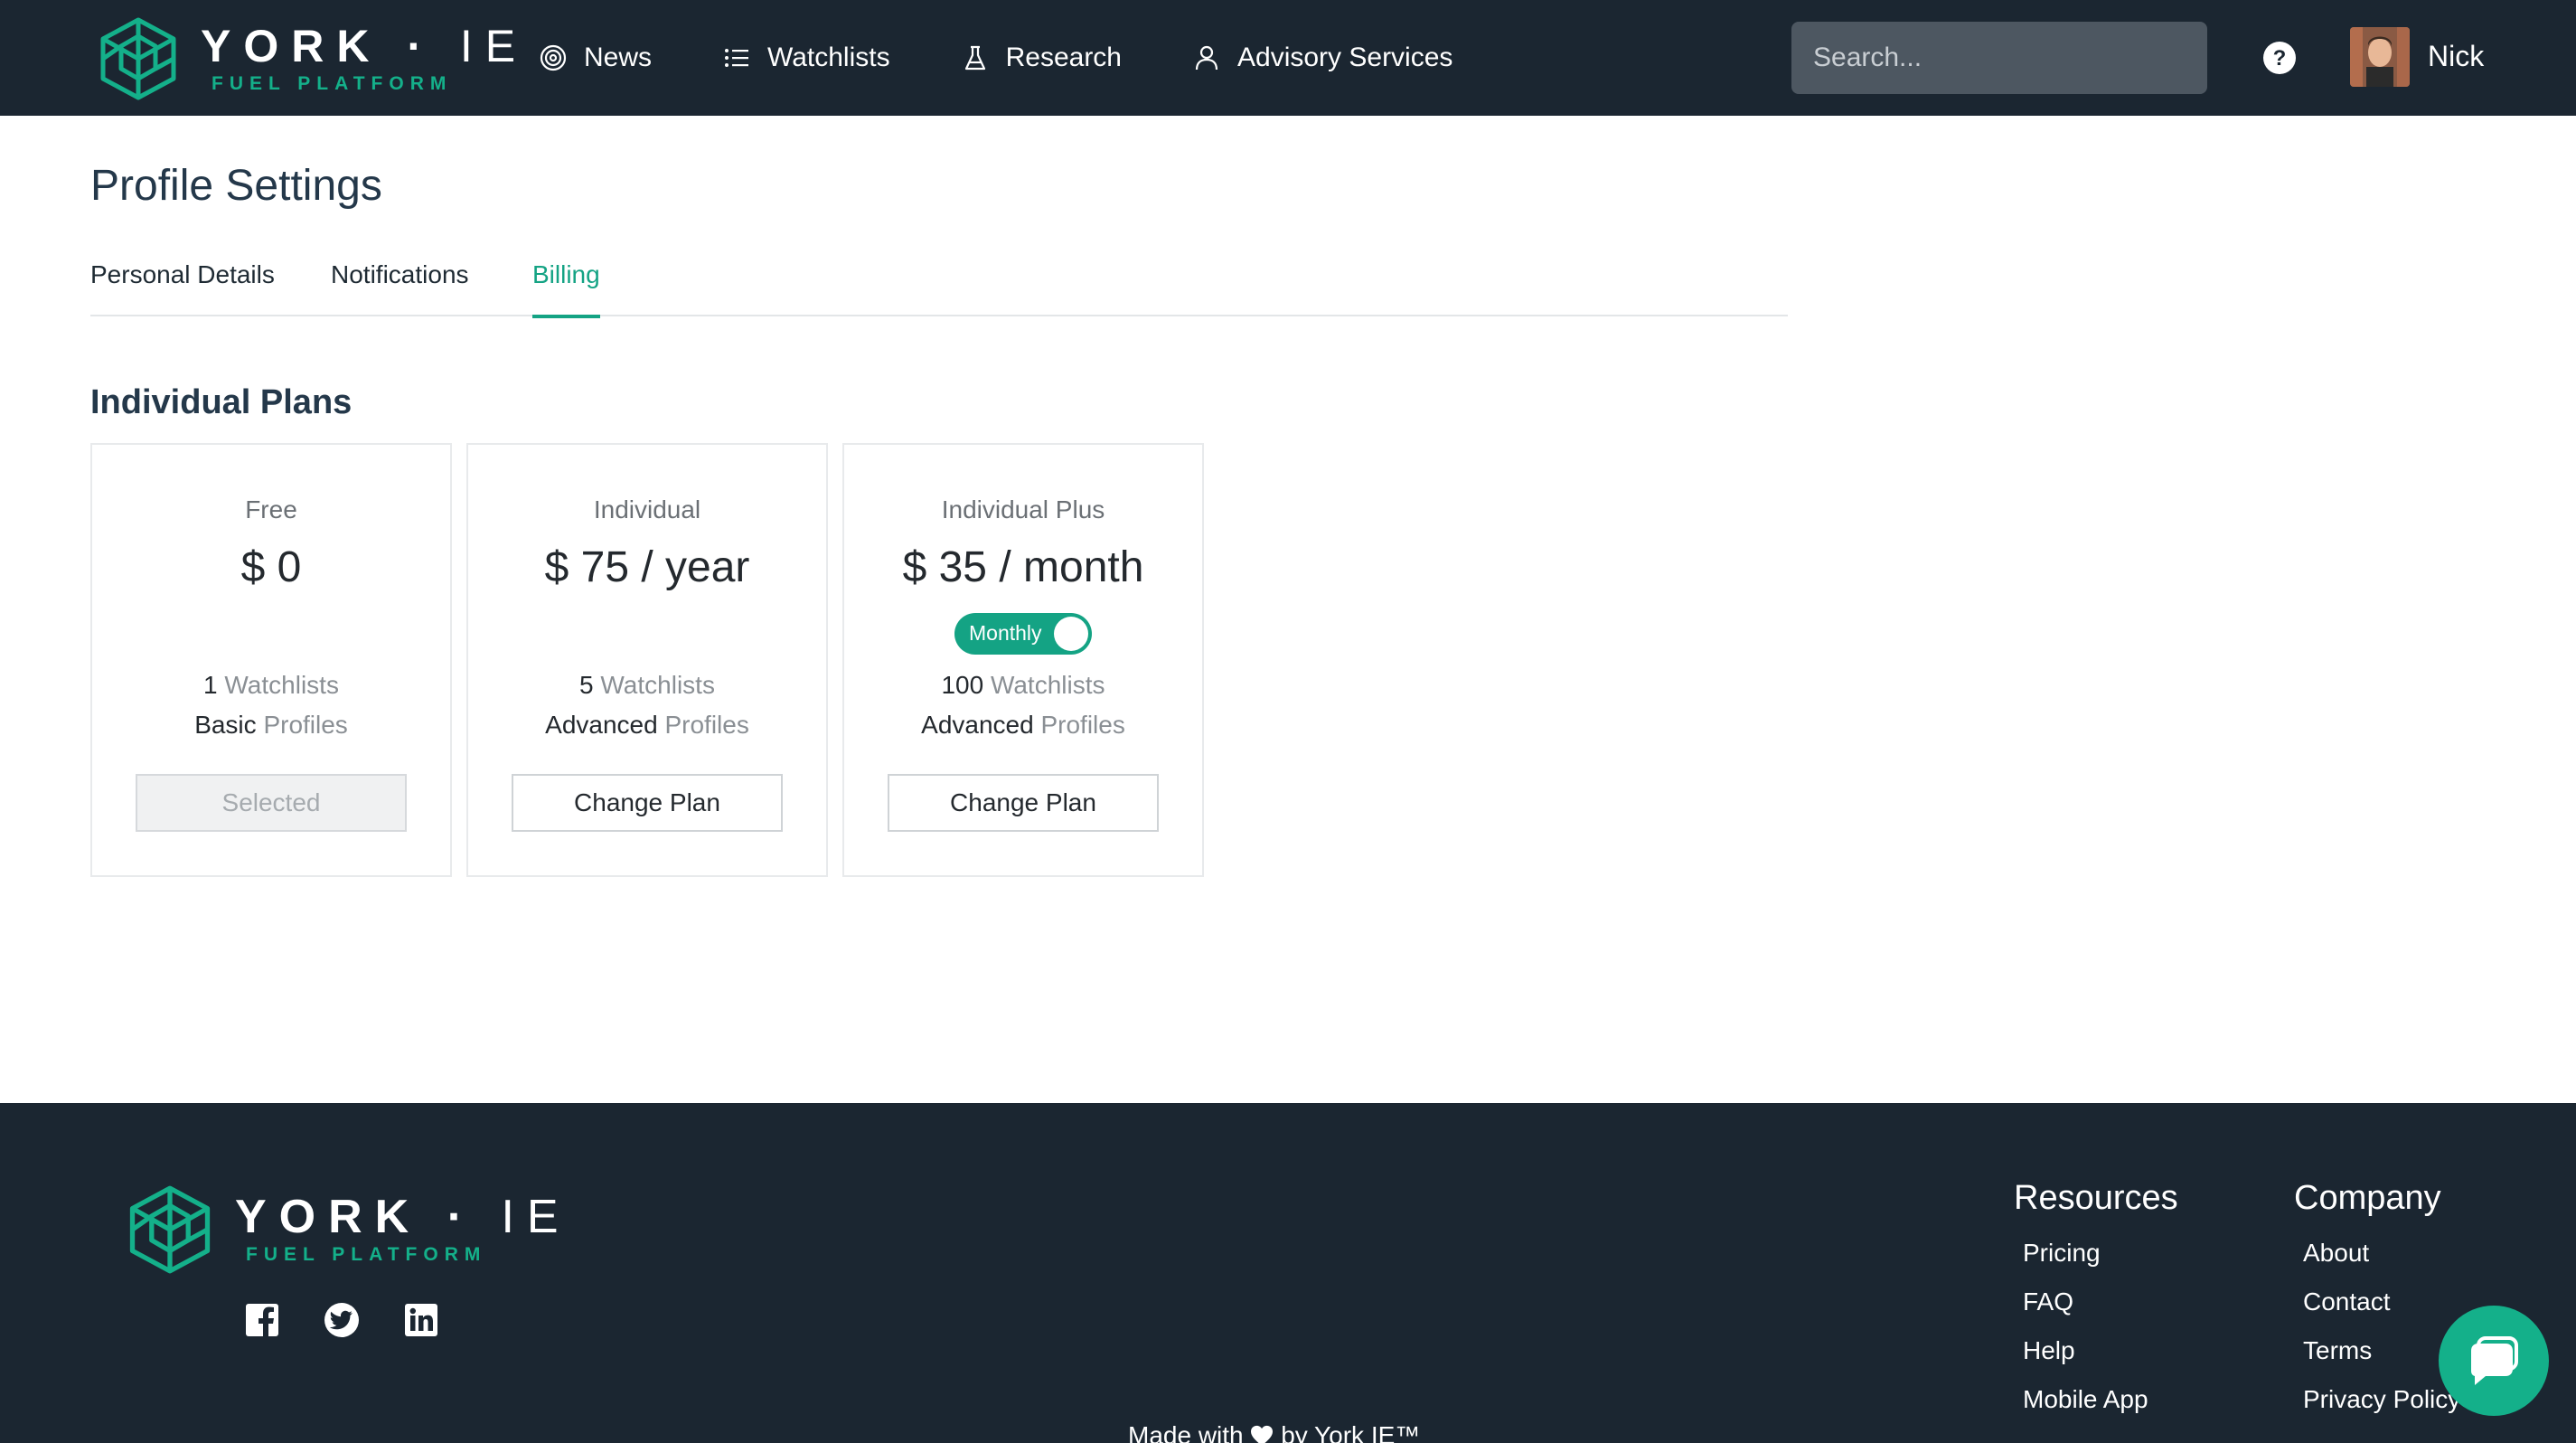 Image resolution: width=2576 pixels, height=1443 pixels. What do you see at coordinates (272, 803) in the screenshot?
I see `selected-plan-button: Selected` at bounding box center [272, 803].